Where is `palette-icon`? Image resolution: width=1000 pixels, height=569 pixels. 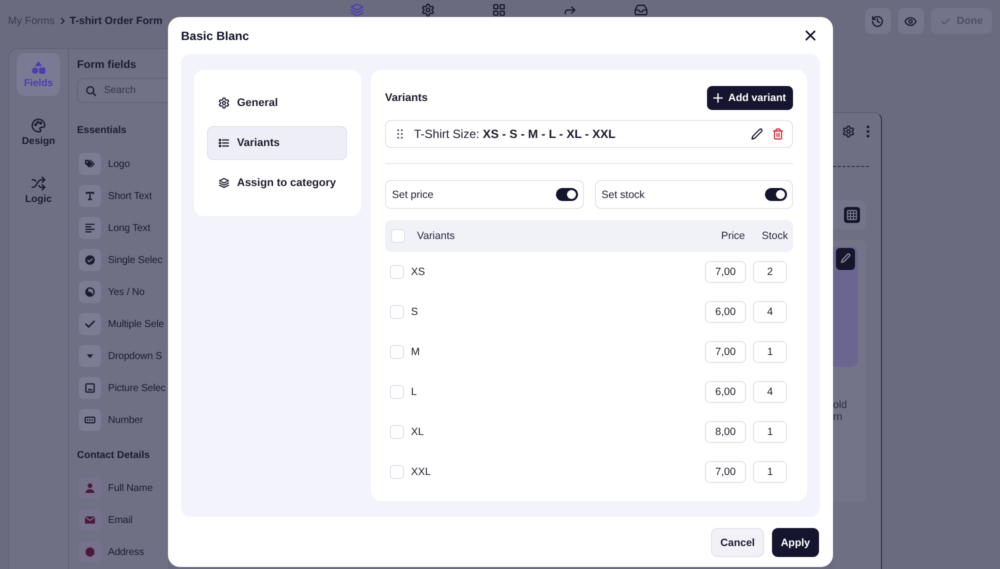
palette-icon is located at coordinates (38, 125).